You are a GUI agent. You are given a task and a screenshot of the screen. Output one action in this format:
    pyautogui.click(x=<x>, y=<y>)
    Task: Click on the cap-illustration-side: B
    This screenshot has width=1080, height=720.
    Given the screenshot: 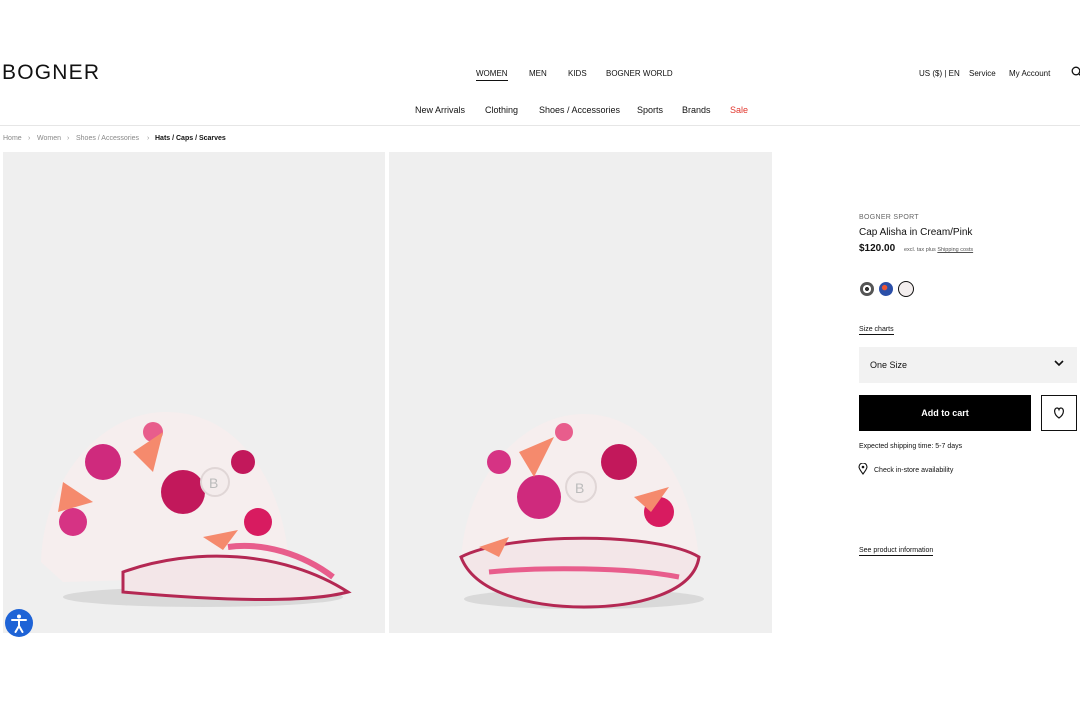 What is the action you would take?
    pyautogui.click(x=196, y=509)
    